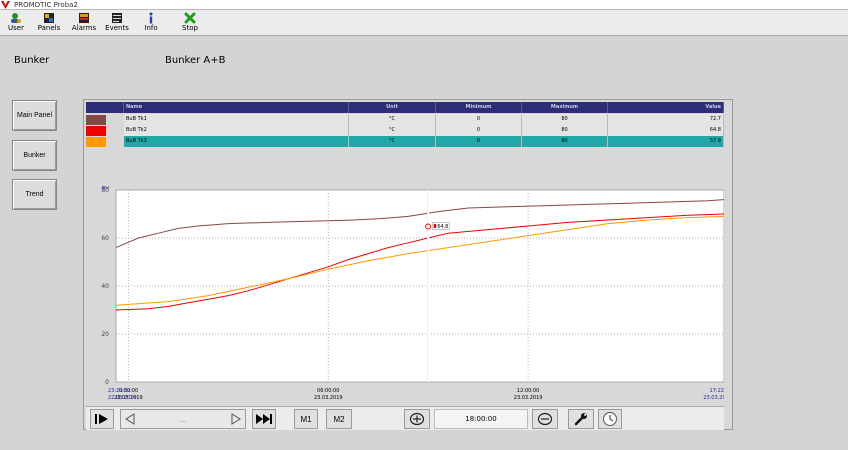 This screenshot has width=848, height=450. I want to click on x-end-time: 17:22:32, so click(717, 391).